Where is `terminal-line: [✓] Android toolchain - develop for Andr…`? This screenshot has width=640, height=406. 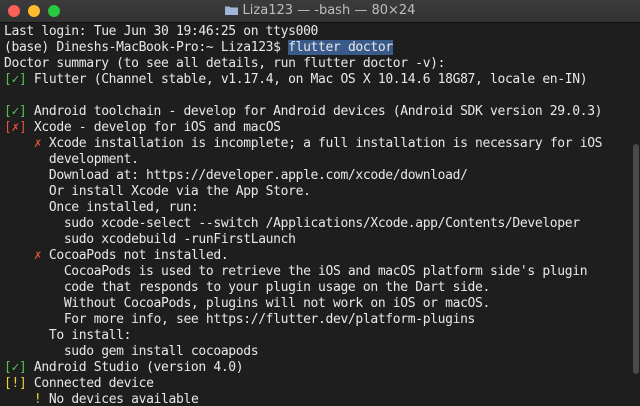 terminal-line: [✓] Android toolchain - develop for Andr… is located at coordinates (303, 111).